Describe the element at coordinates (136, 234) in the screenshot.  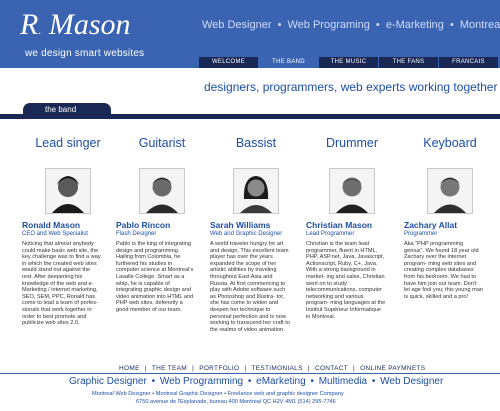
I see `member-title: Flash Designer` at that location.